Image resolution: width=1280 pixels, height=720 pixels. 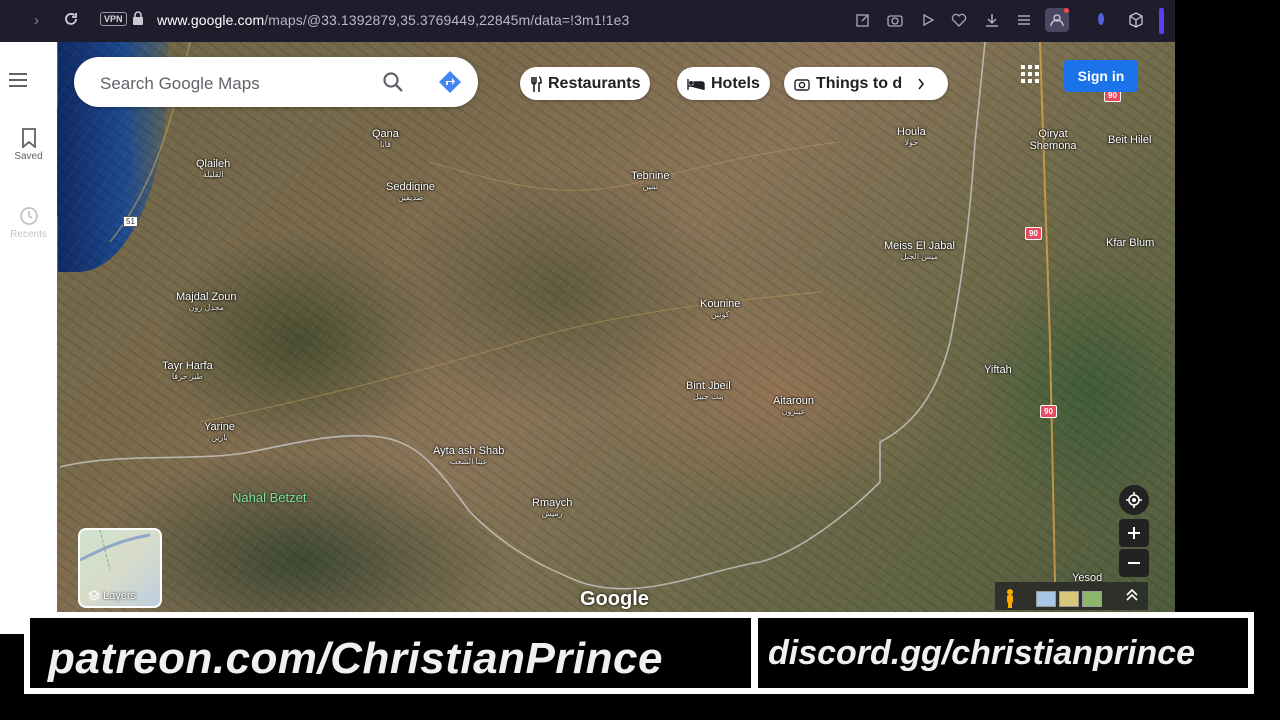 I want to click on nature-area-label: Nahal Betzet, so click(x=269, y=497).